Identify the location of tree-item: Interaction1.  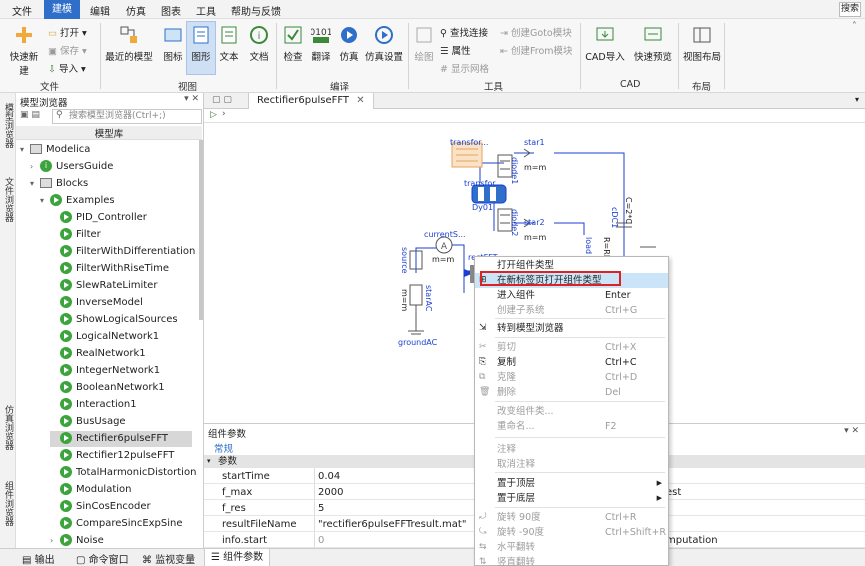
(93, 405).